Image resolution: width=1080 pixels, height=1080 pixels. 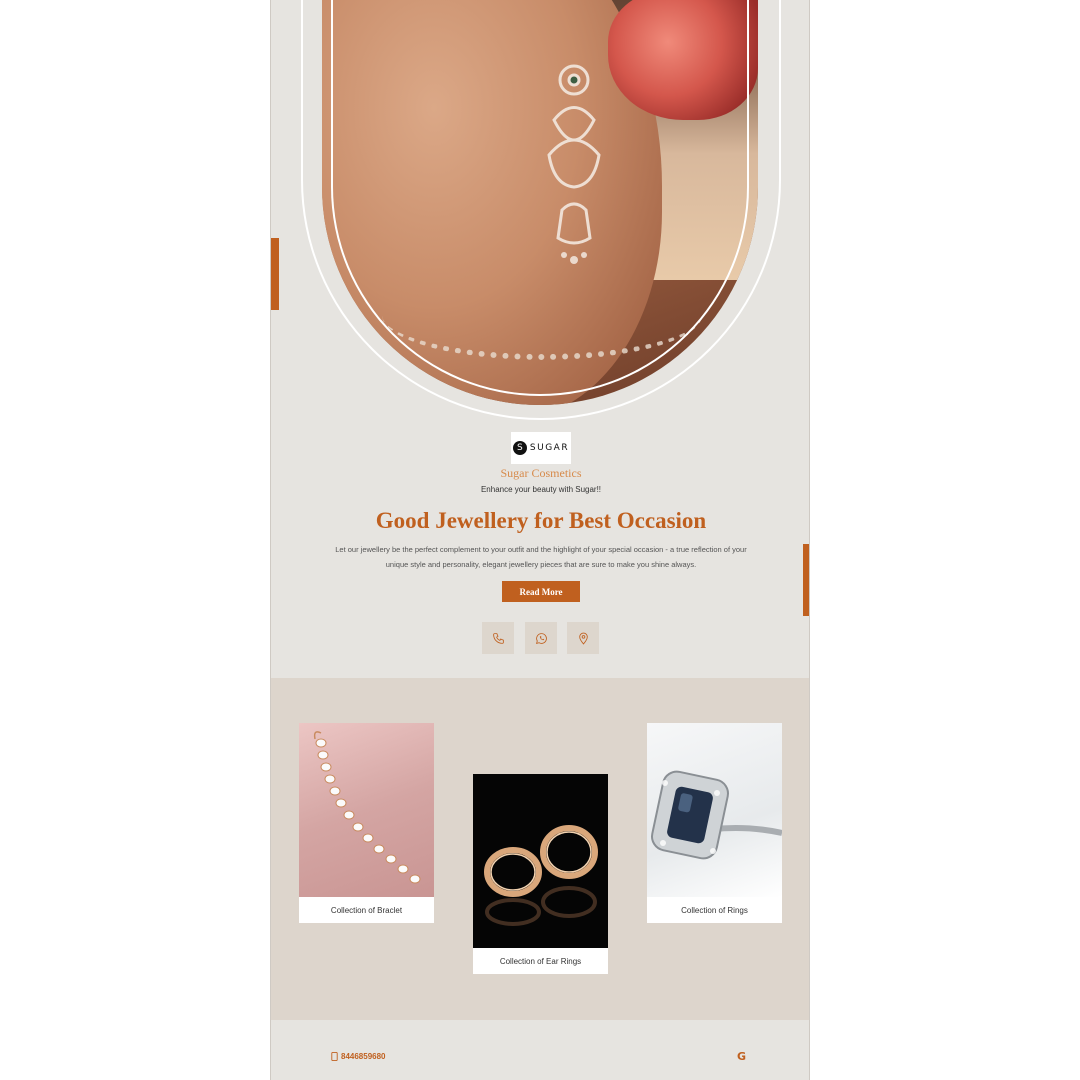 I want to click on footer-phone-link: 8446859680, so click(x=358, y=1056).